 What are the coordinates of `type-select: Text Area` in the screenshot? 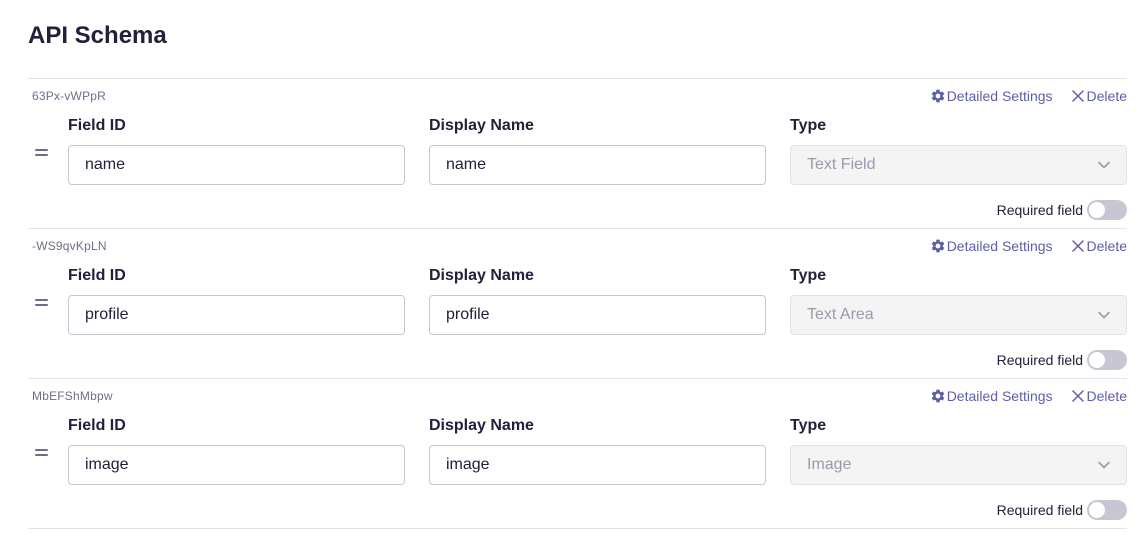 It's located at (958, 315).